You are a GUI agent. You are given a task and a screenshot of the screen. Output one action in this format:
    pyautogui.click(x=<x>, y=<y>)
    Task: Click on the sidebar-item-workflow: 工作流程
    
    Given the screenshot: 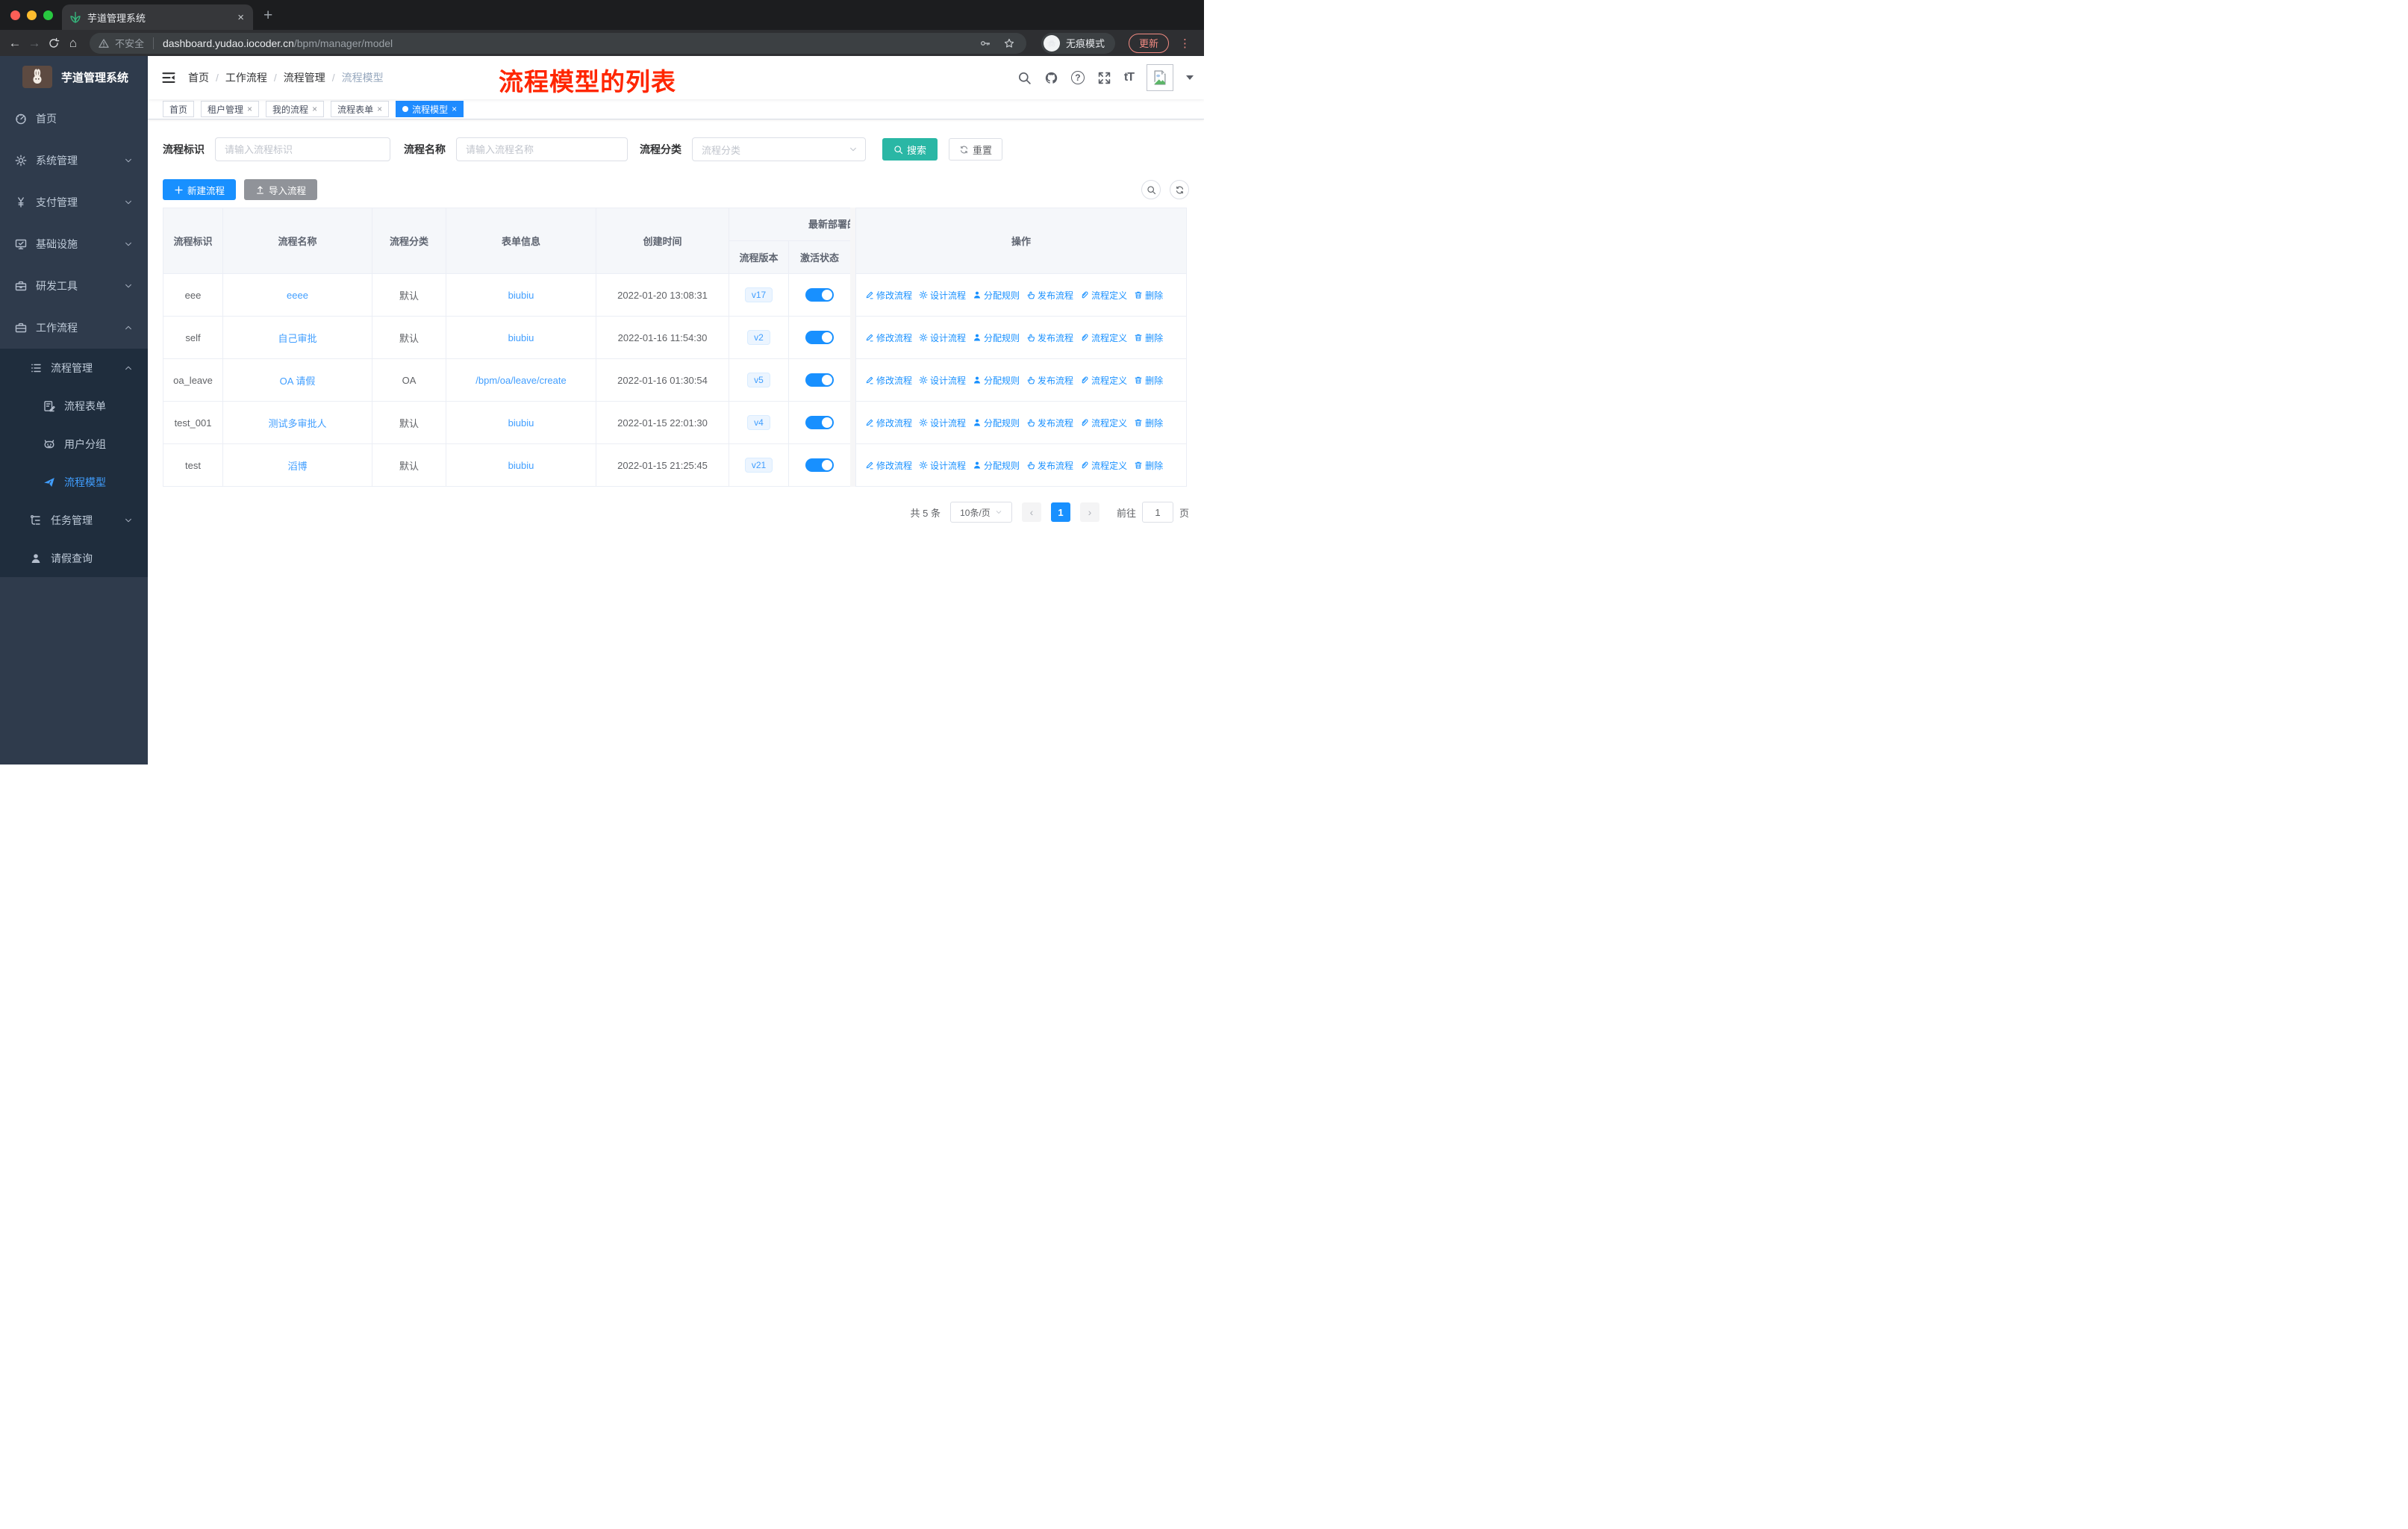 What is the action you would take?
    pyautogui.click(x=74, y=328)
    